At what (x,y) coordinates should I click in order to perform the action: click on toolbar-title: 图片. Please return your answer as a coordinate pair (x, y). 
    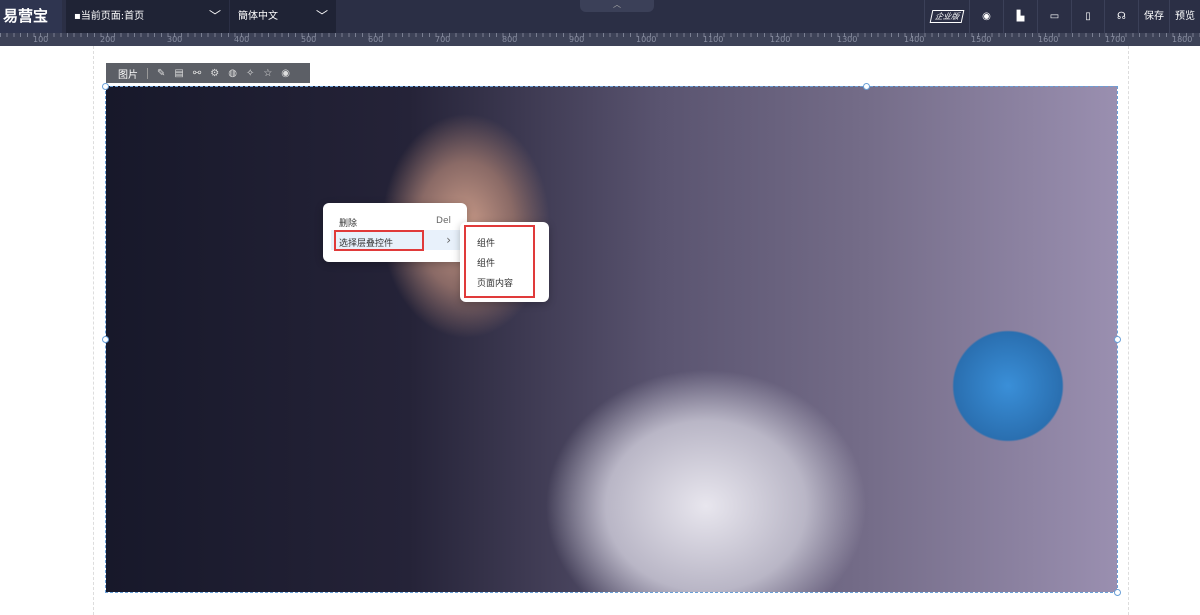
    Looking at the image, I should click on (128, 75).